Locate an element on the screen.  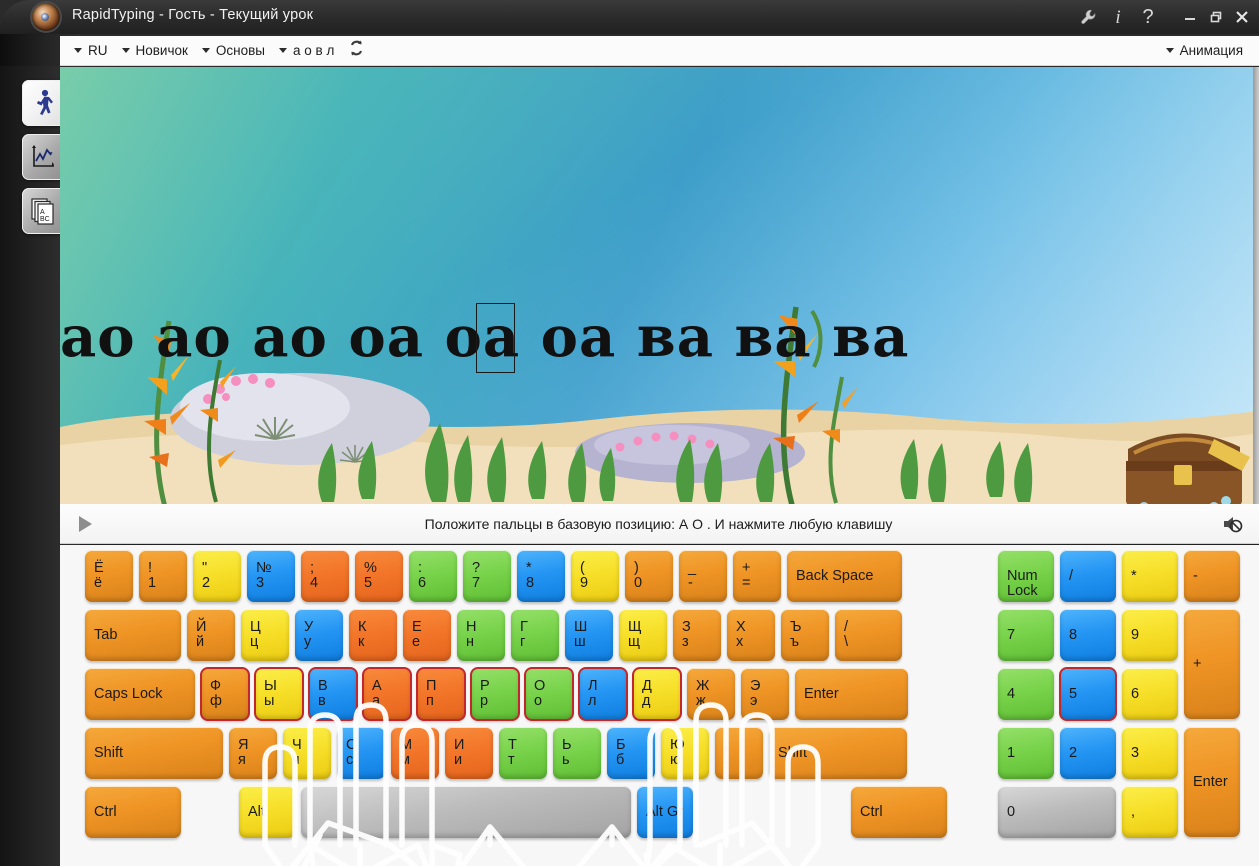
key-д: Дд is located at coordinates (657, 694).